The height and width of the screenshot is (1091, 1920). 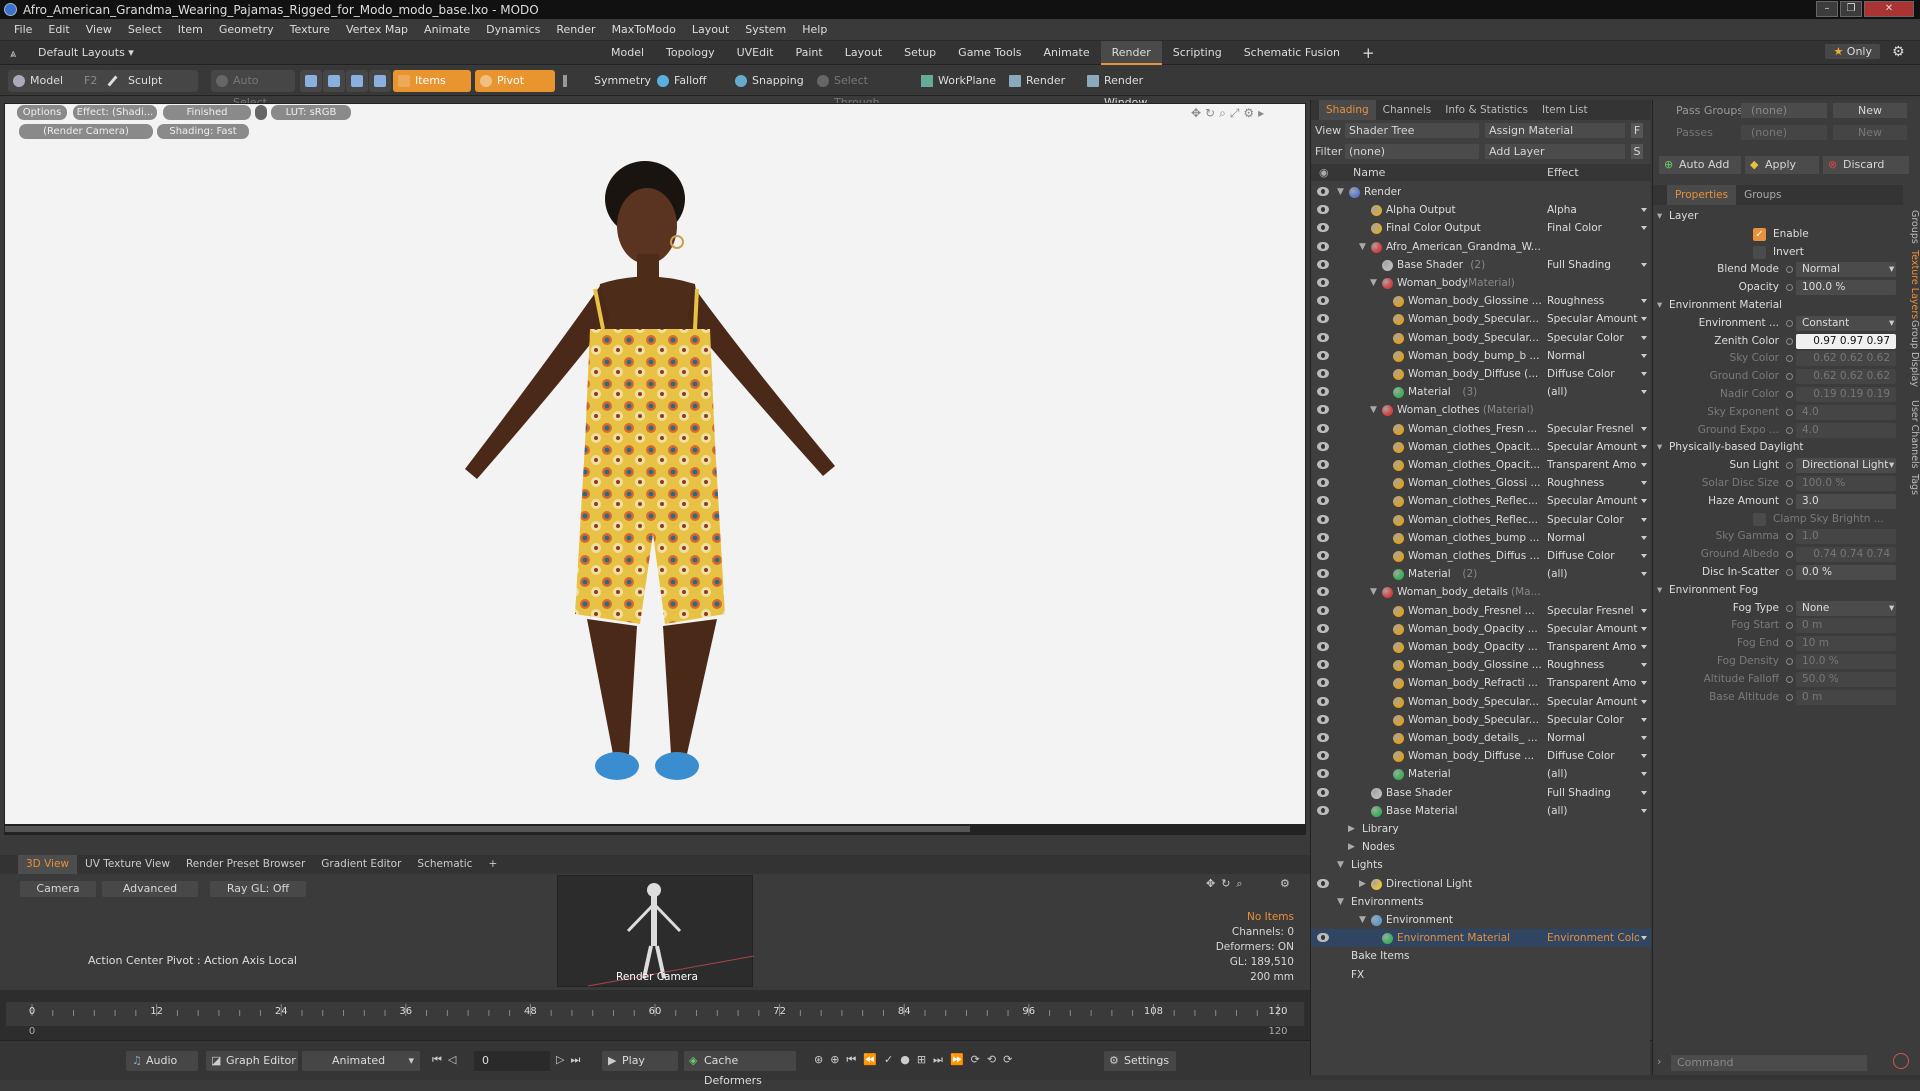 I want to click on property-row: Fog Density 10.0 %, so click(x=1786, y=661).